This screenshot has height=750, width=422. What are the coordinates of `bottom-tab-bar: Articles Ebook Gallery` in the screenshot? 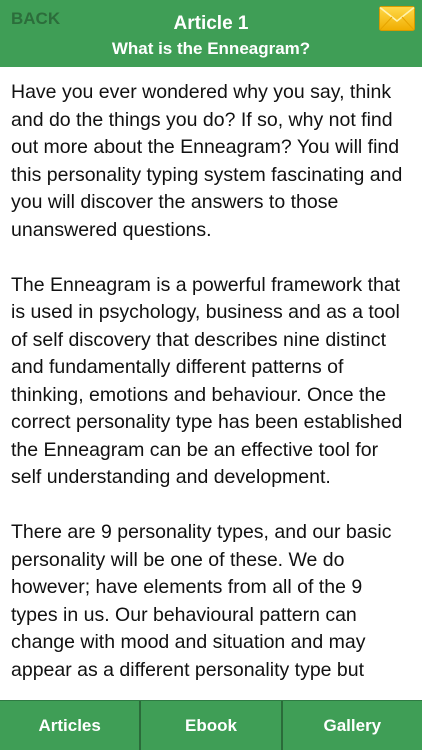 It's located at (211, 725).